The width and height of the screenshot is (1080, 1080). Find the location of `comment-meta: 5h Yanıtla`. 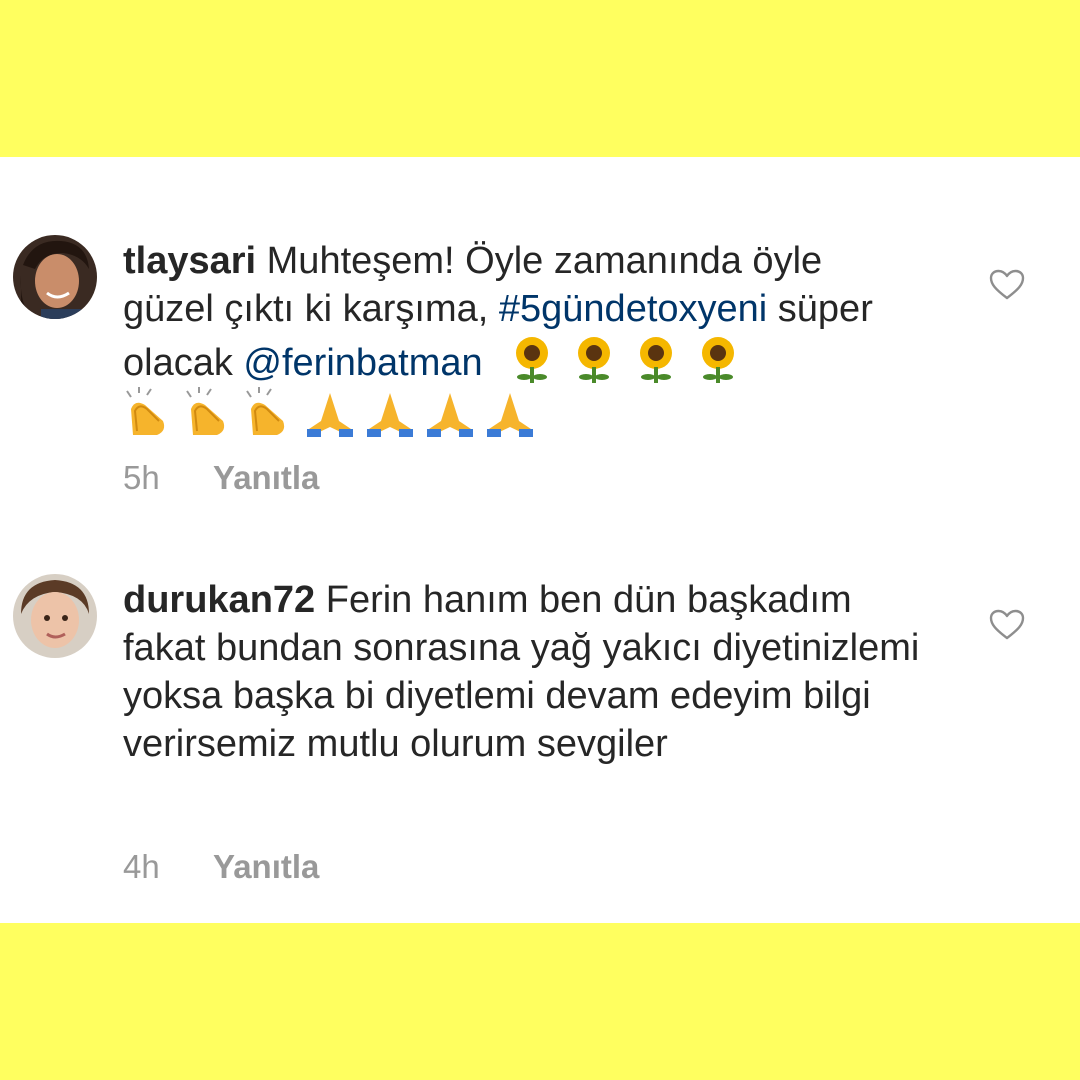

comment-meta: 5h Yanıtla is located at coordinates (221, 478).